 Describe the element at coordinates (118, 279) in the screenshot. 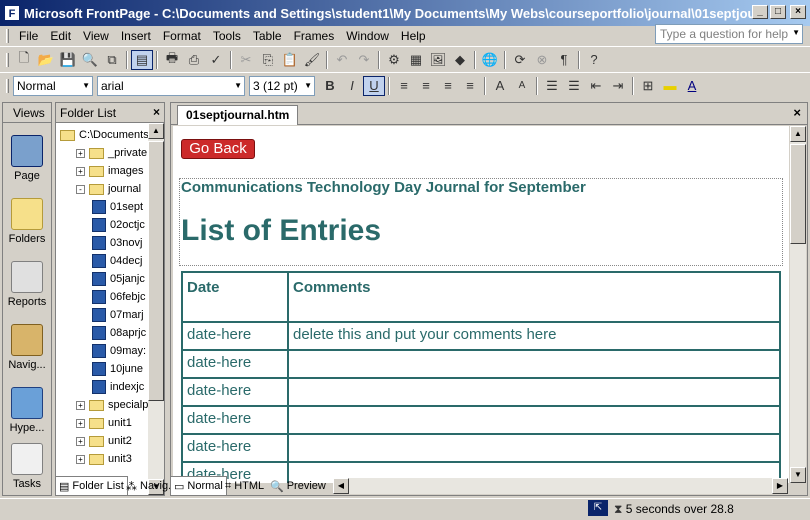

I see `file-item: 05janjc` at that location.